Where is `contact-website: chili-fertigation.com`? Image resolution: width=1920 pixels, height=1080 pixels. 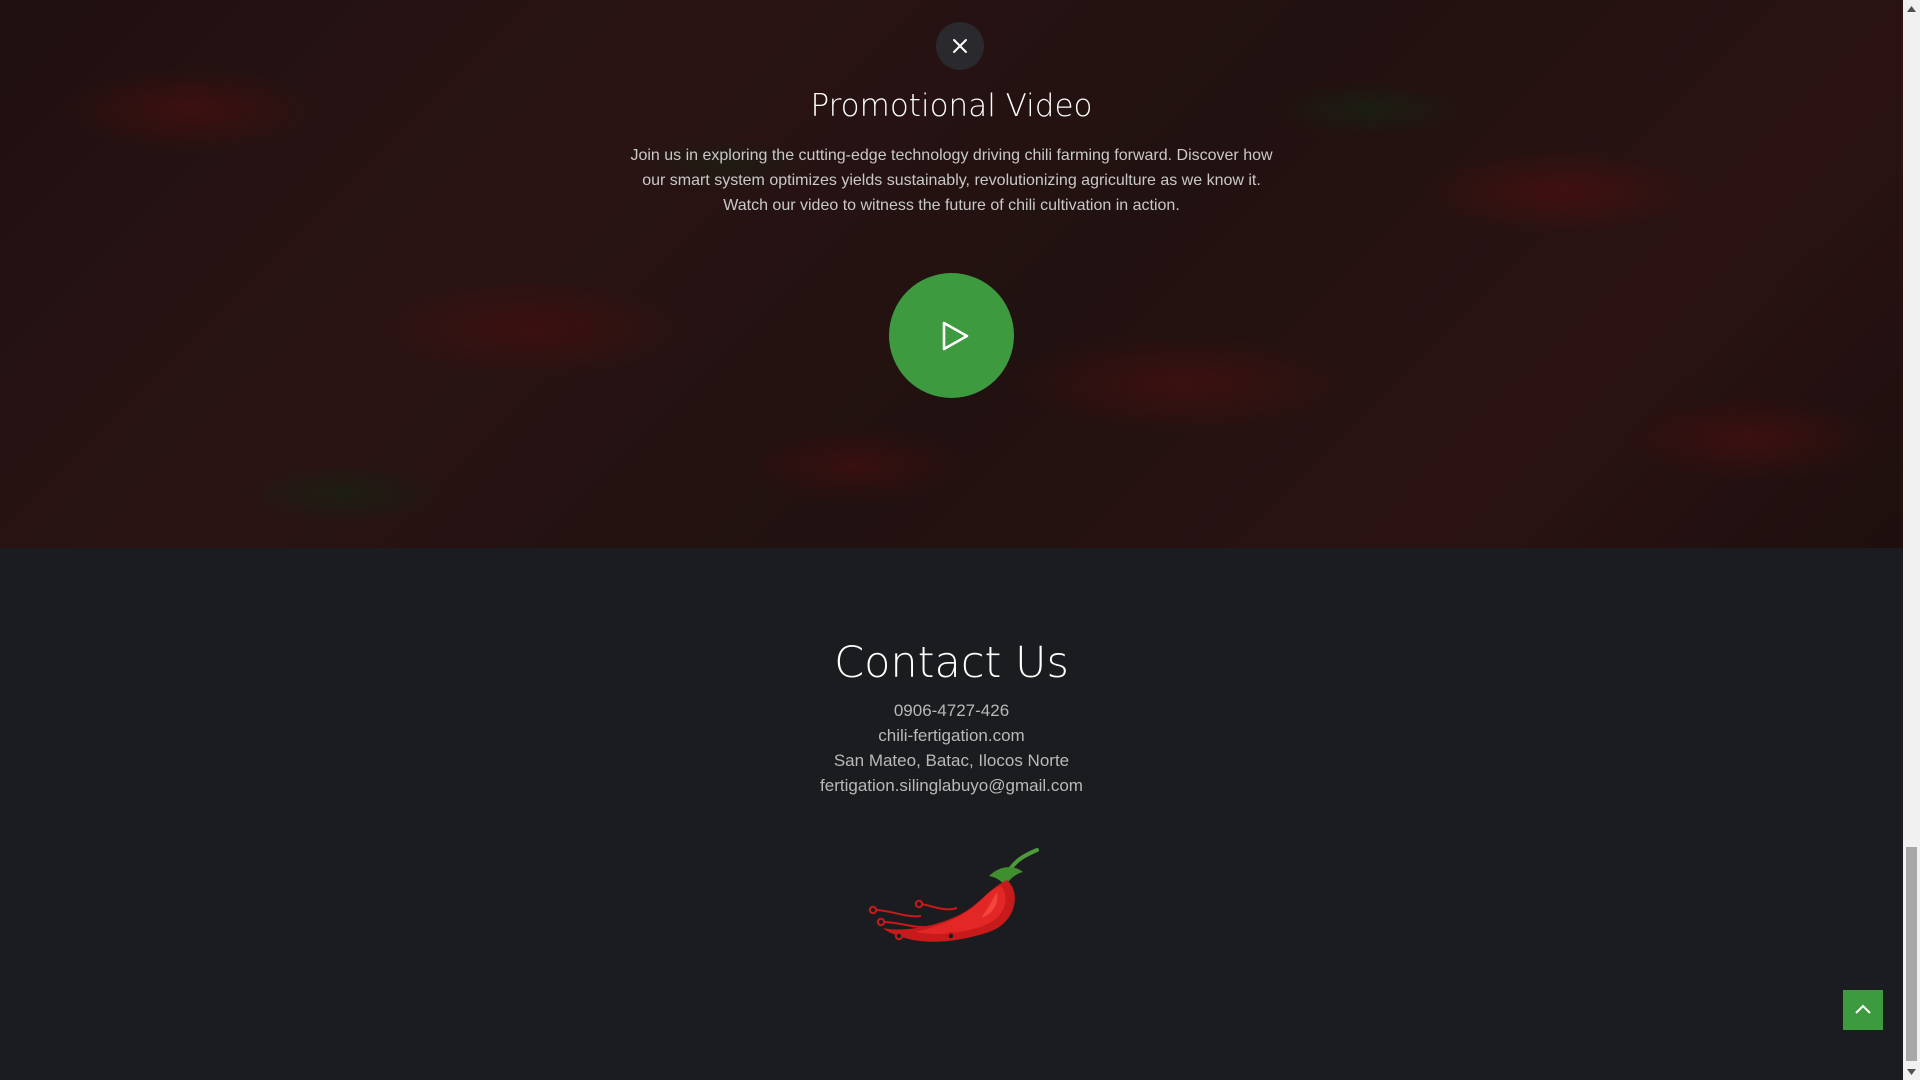
contact-website: chili-fertigation.com is located at coordinates (951, 735).